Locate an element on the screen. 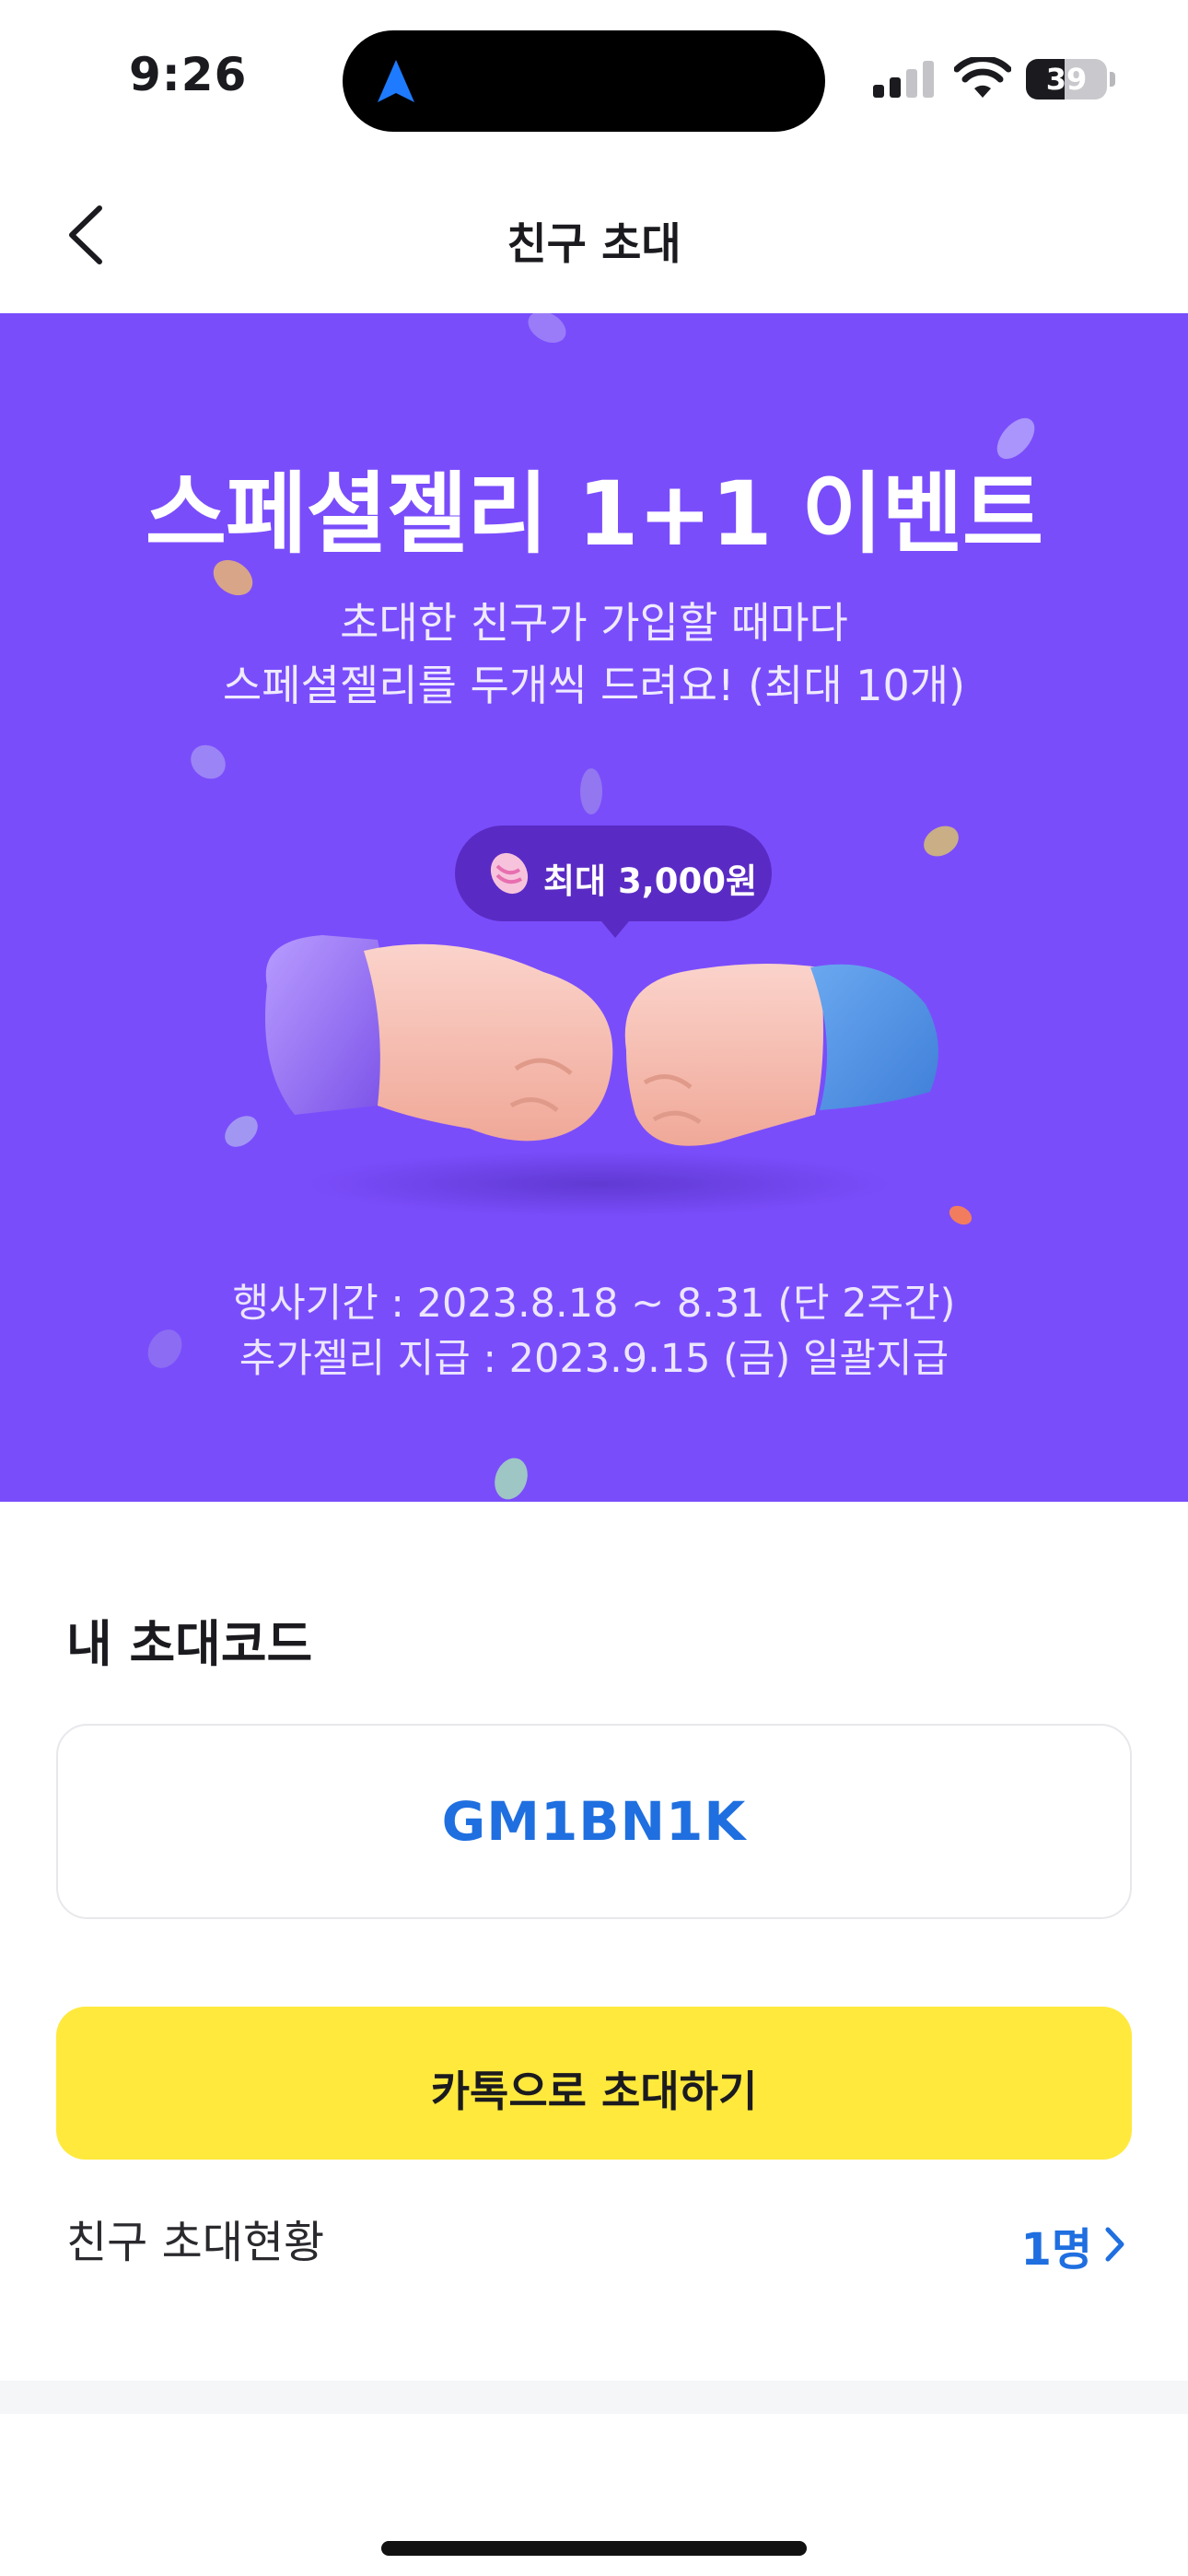  invite-code-box: GM1BN1K is located at coordinates (594, 1821).